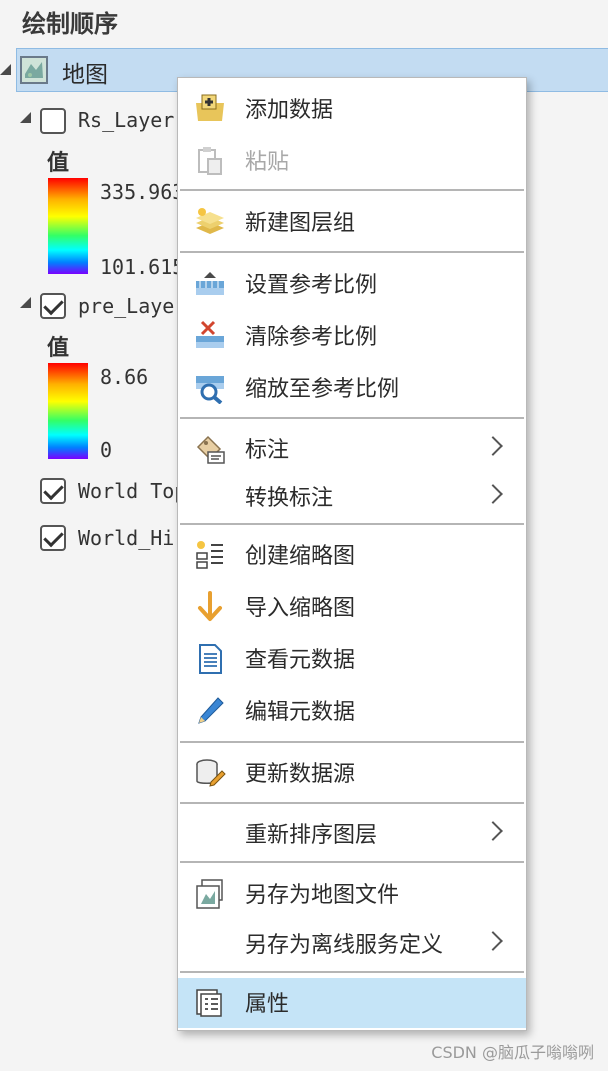 The image size is (608, 1071). Describe the element at coordinates (300, 556) in the screenshot. I see `create-thumbnail-label: 创建缩略图` at that location.